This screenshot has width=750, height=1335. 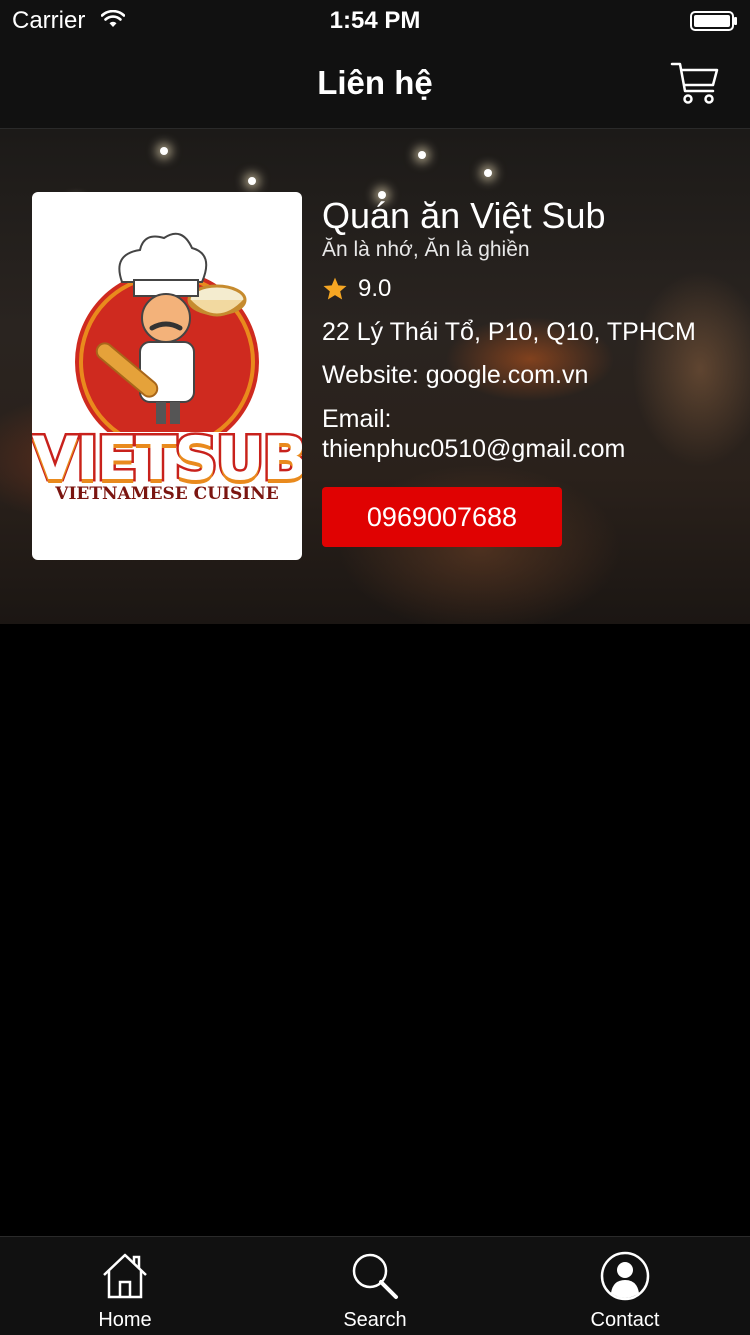 I want to click on email-label: Email:, so click(x=357, y=419).